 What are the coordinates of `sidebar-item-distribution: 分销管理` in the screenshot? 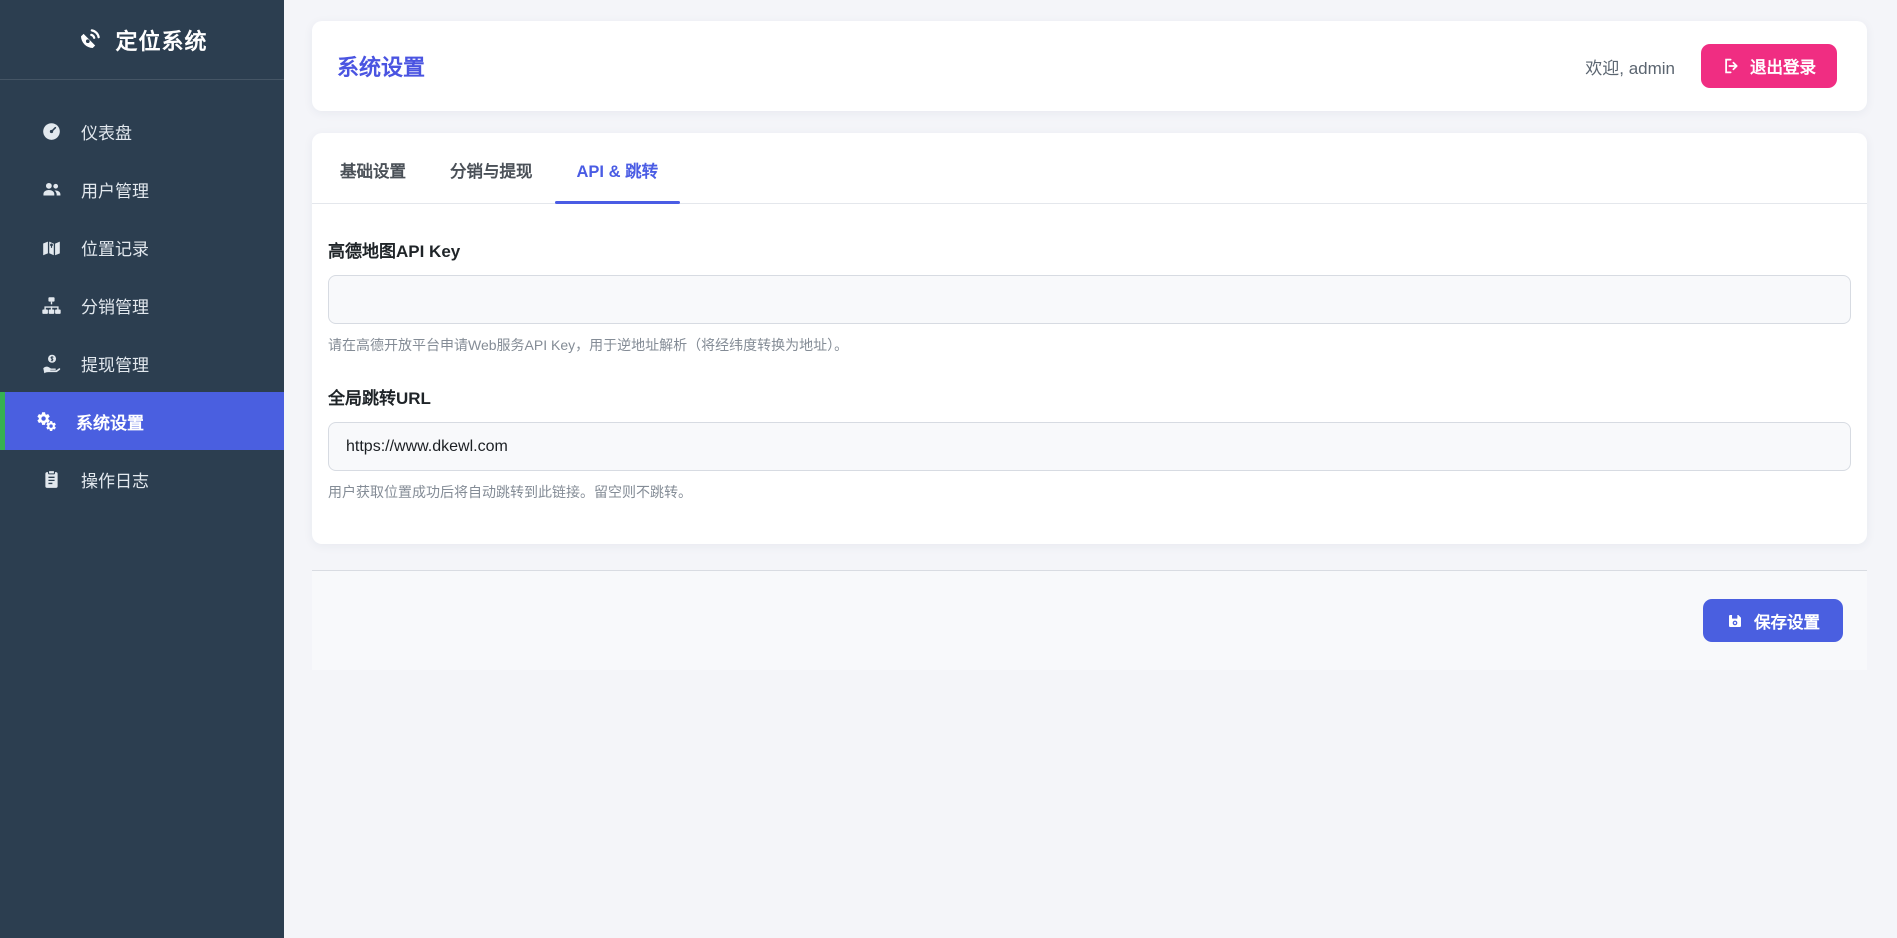 It's located at (142, 305).